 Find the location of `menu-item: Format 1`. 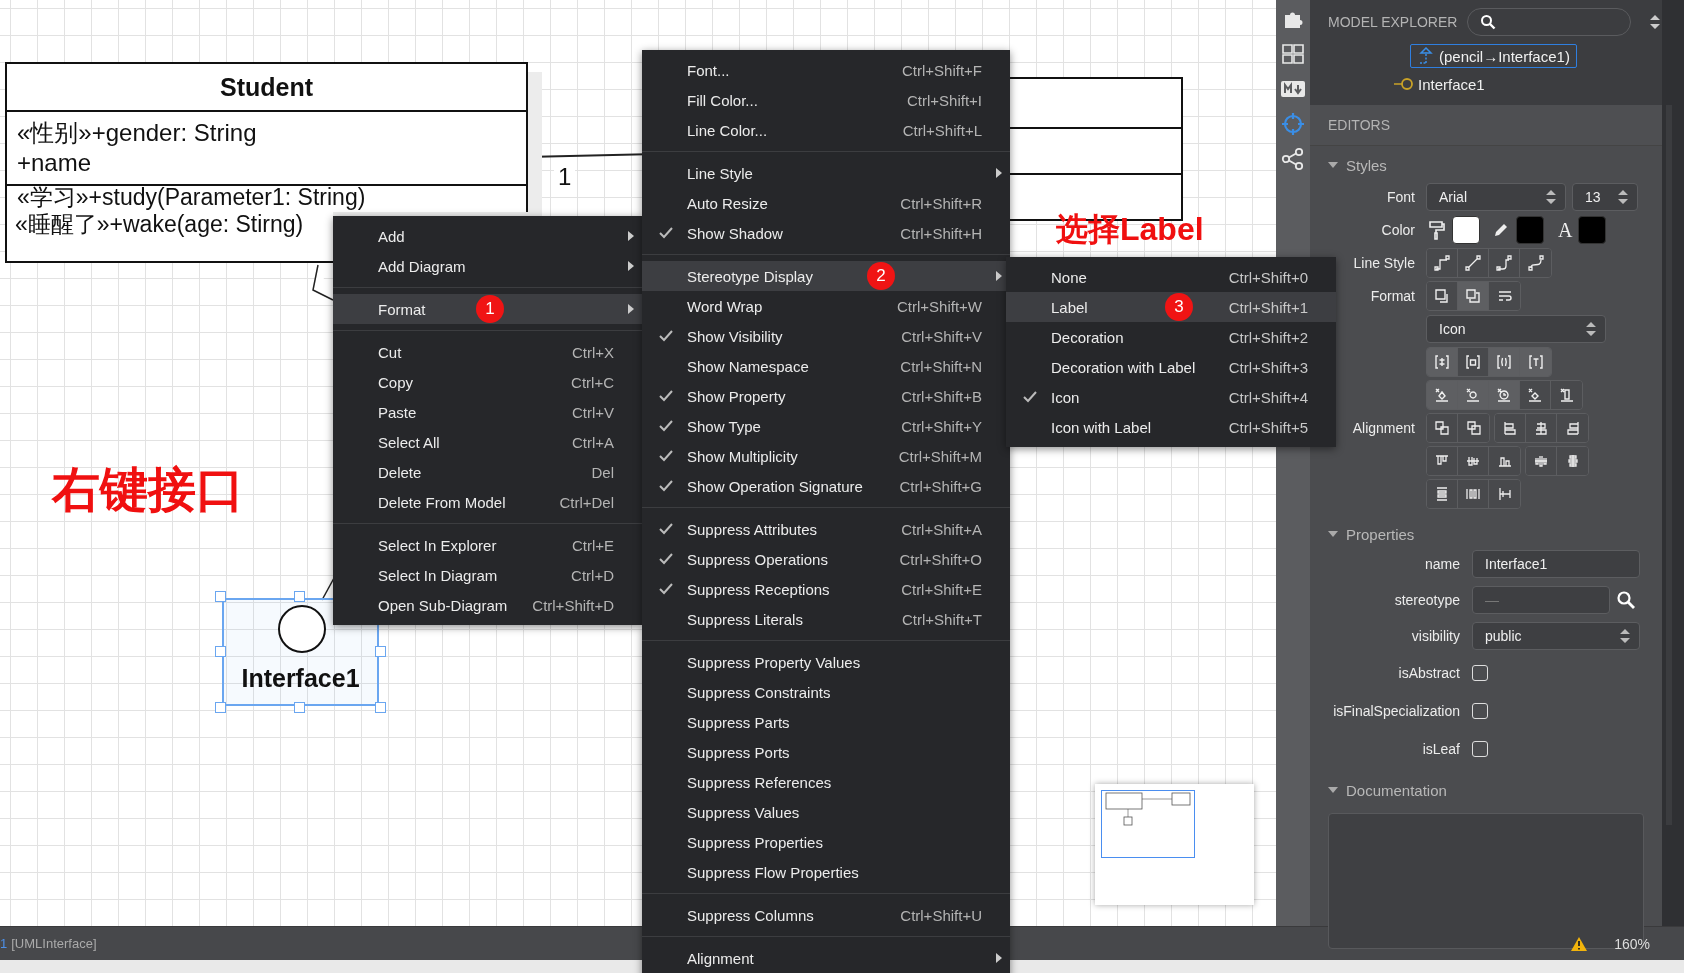

menu-item: Format 1 is located at coordinates (487, 309).